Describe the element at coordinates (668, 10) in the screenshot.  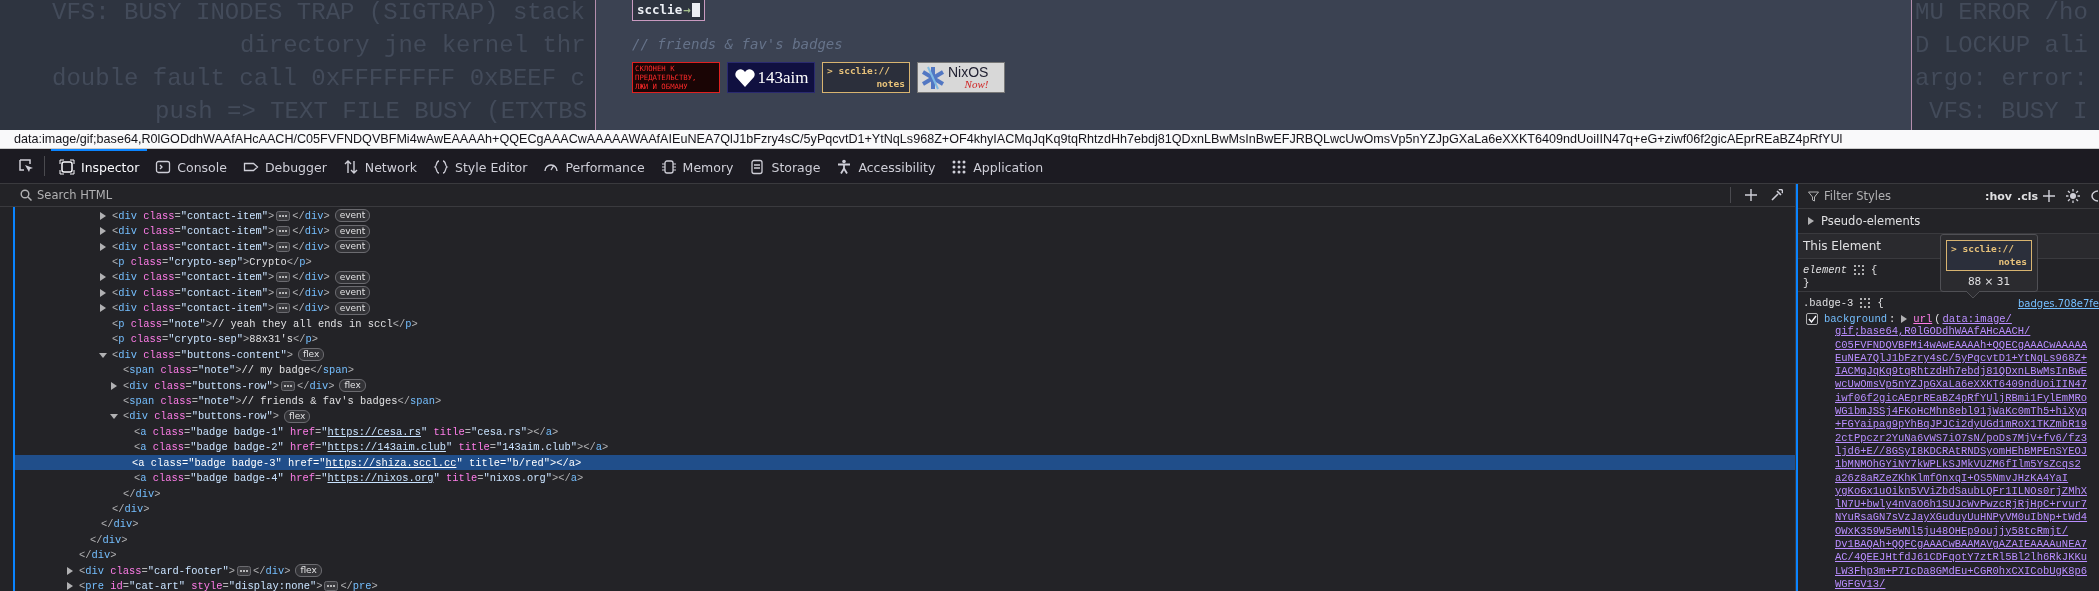
I see `command-field: scclie→` at that location.